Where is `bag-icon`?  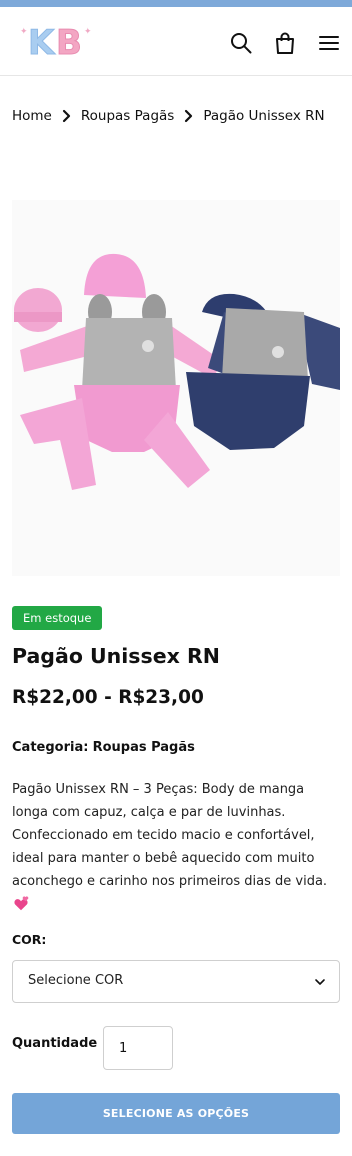
bag-icon is located at coordinates (285, 43).